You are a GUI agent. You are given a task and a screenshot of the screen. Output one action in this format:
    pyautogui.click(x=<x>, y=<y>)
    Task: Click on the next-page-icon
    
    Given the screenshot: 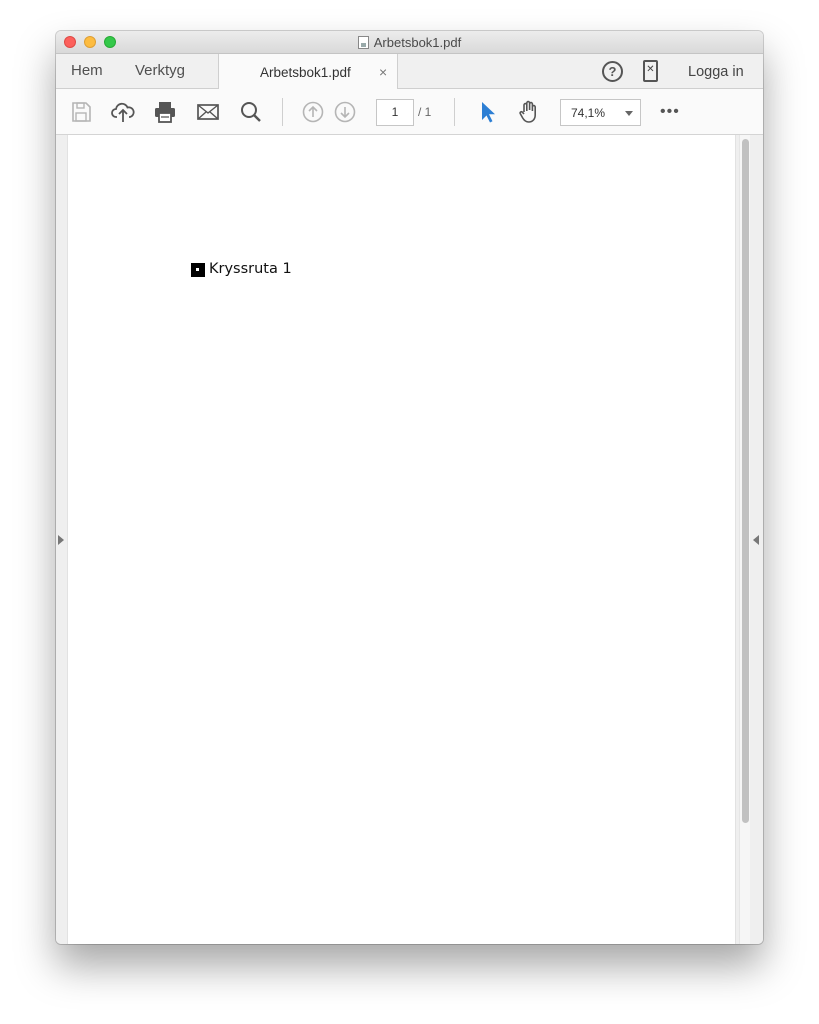 What is the action you would take?
    pyautogui.click(x=345, y=112)
    